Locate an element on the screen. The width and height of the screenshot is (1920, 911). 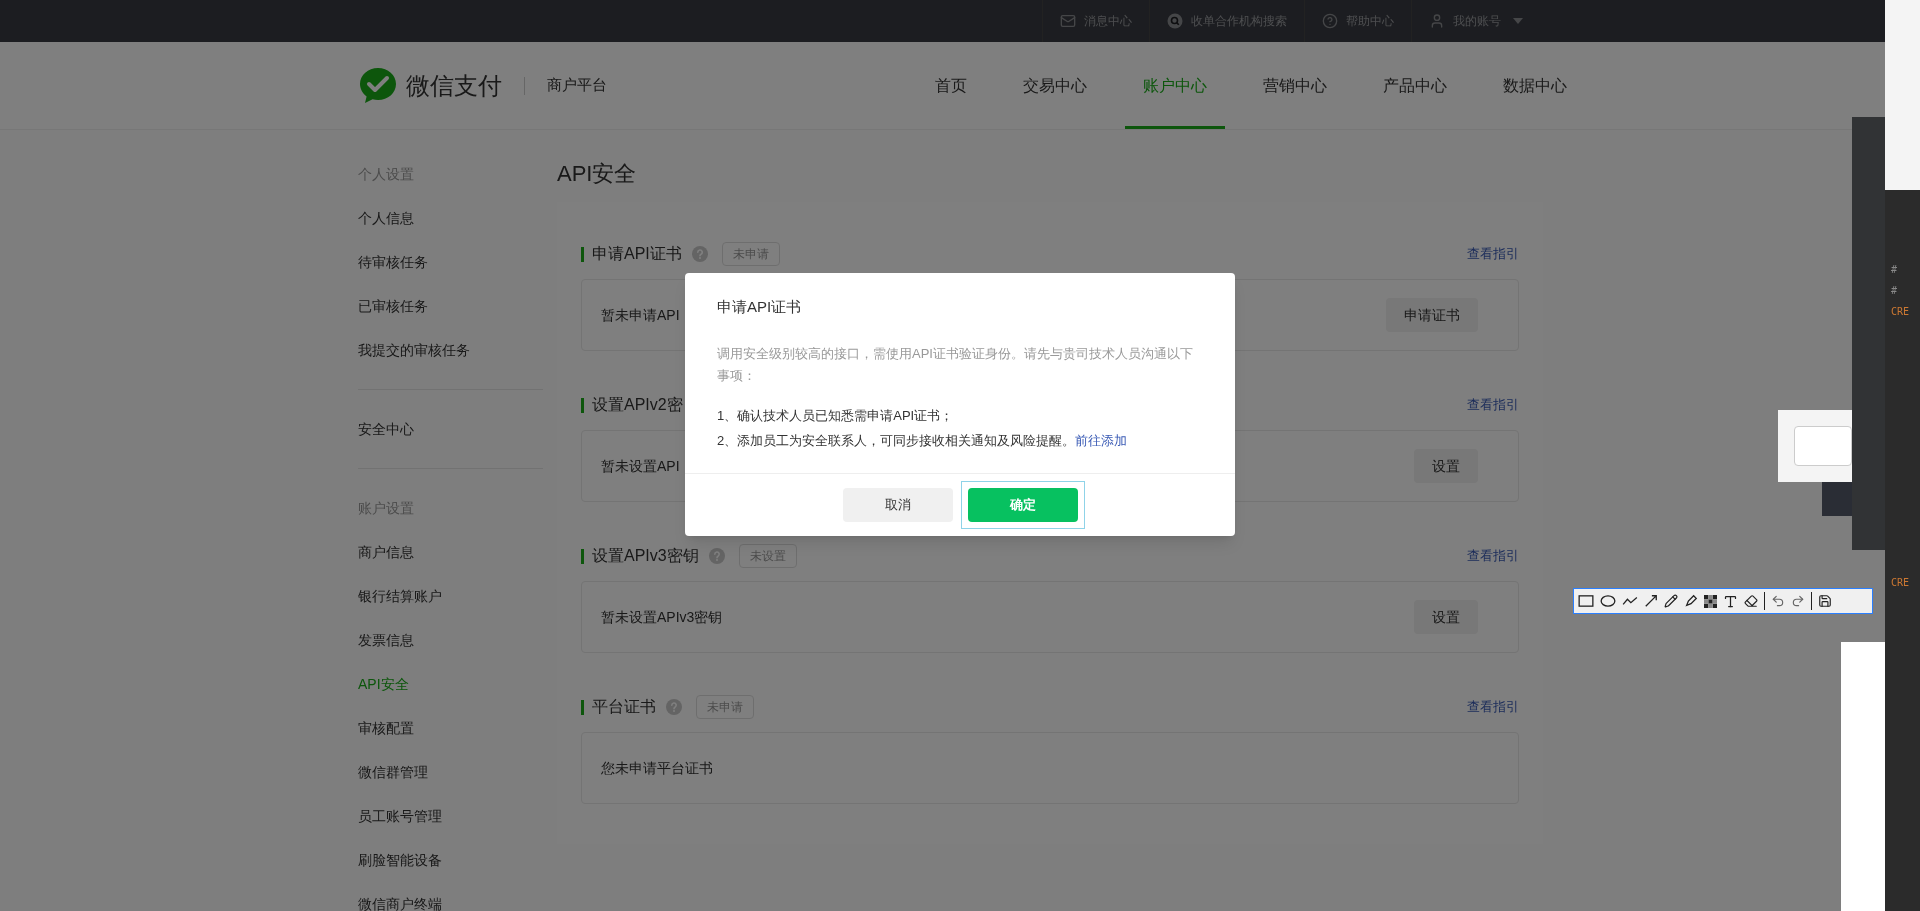
section-title: 设置APIv2密 is located at coordinates (637, 405).